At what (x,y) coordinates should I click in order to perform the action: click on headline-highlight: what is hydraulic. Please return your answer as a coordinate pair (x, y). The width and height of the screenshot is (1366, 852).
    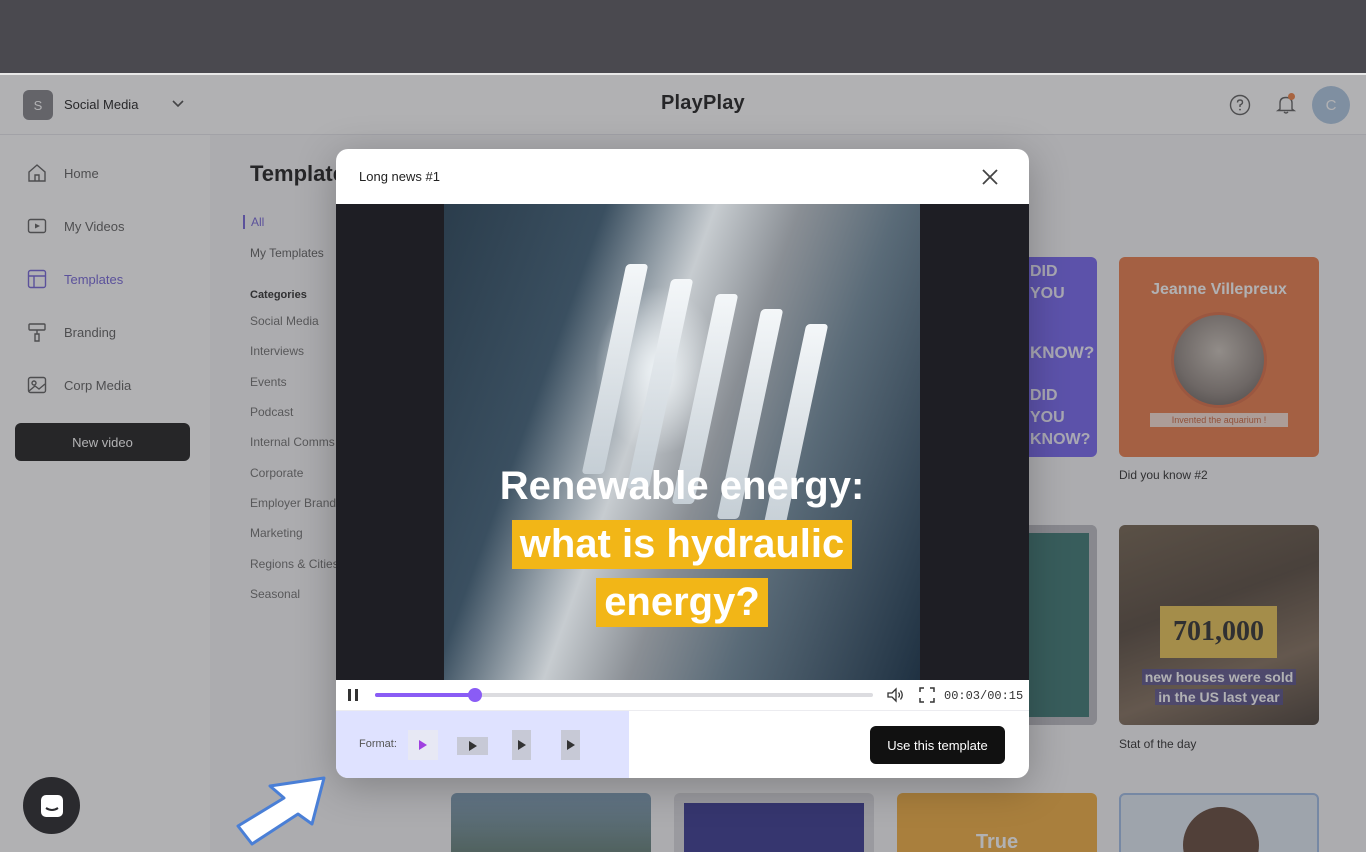
    Looking at the image, I should click on (682, 544).